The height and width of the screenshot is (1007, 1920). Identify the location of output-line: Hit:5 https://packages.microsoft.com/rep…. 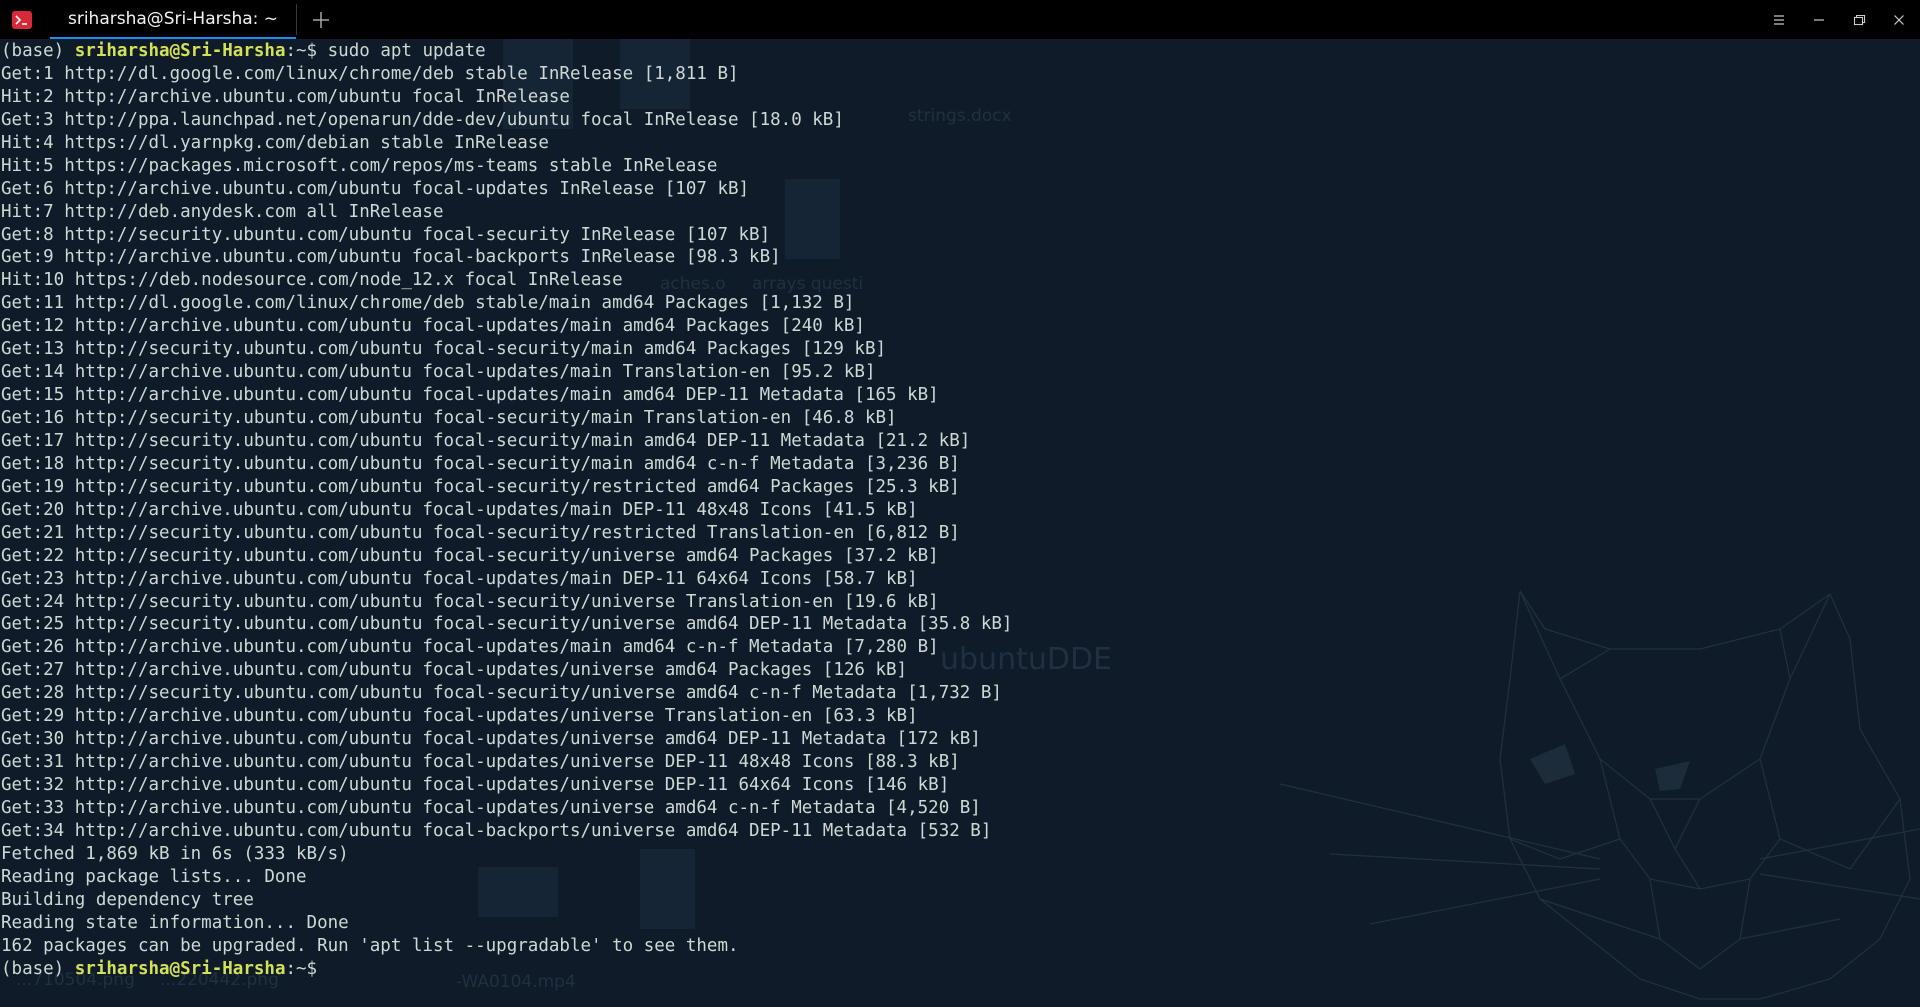
(359, 165).